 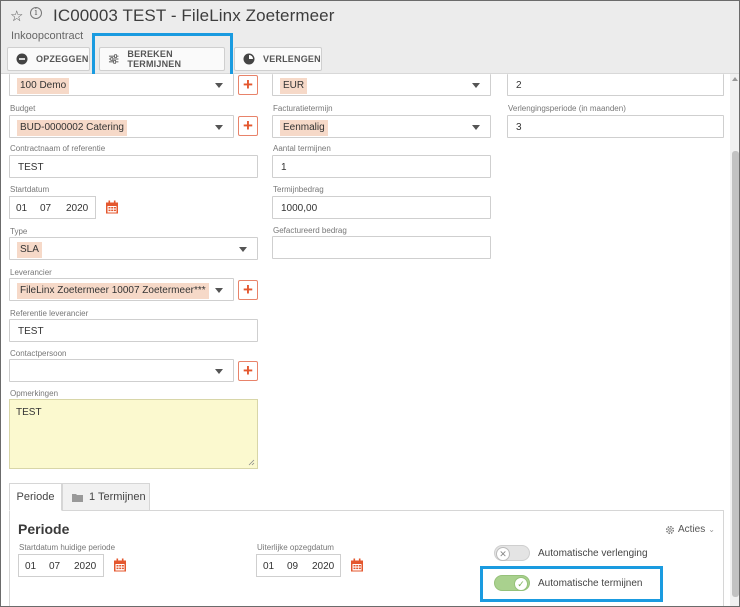 I want to click on invoiced-amount-label: Gefactureerd bedrag, so click(x=310, y=230).